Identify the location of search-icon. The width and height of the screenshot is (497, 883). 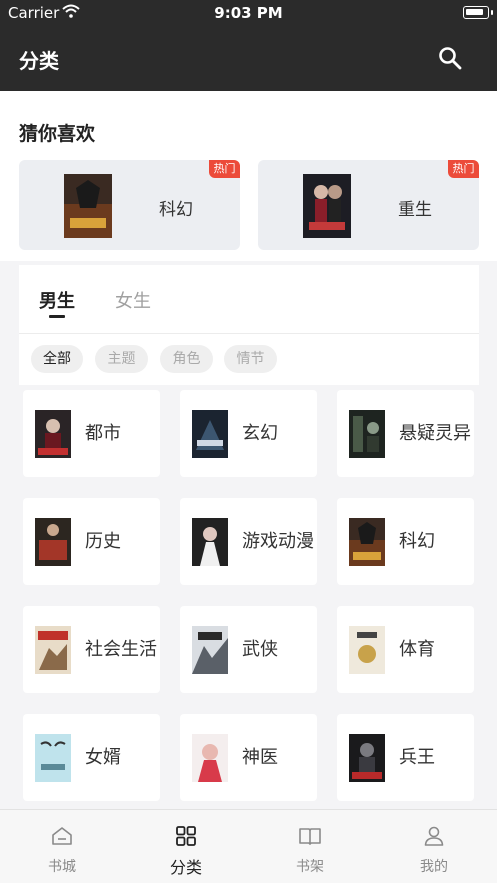
(450, 58).